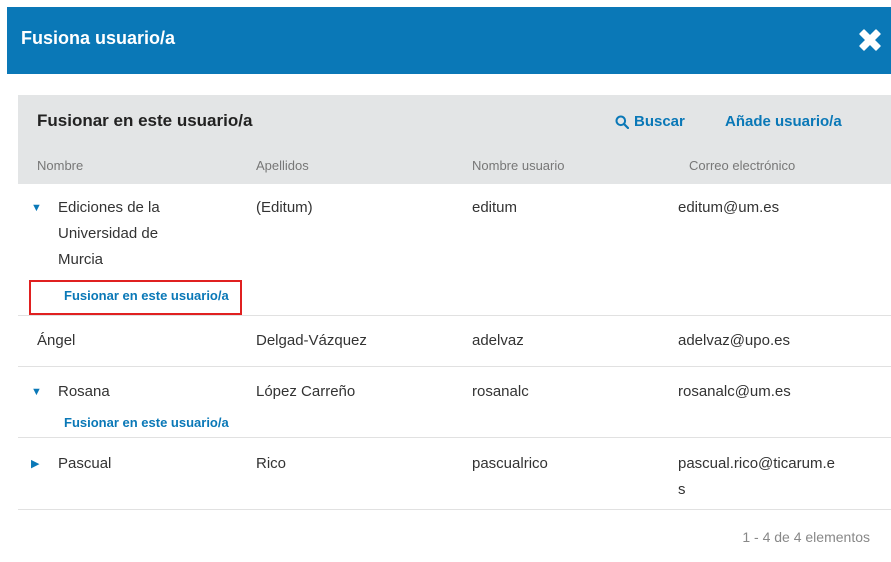 This screenshot has height=562, width=891. Describe the element at coordinates (145, 120) in the screenshot. I see `panel-title: Fusionar en este usuario/a` at that location.